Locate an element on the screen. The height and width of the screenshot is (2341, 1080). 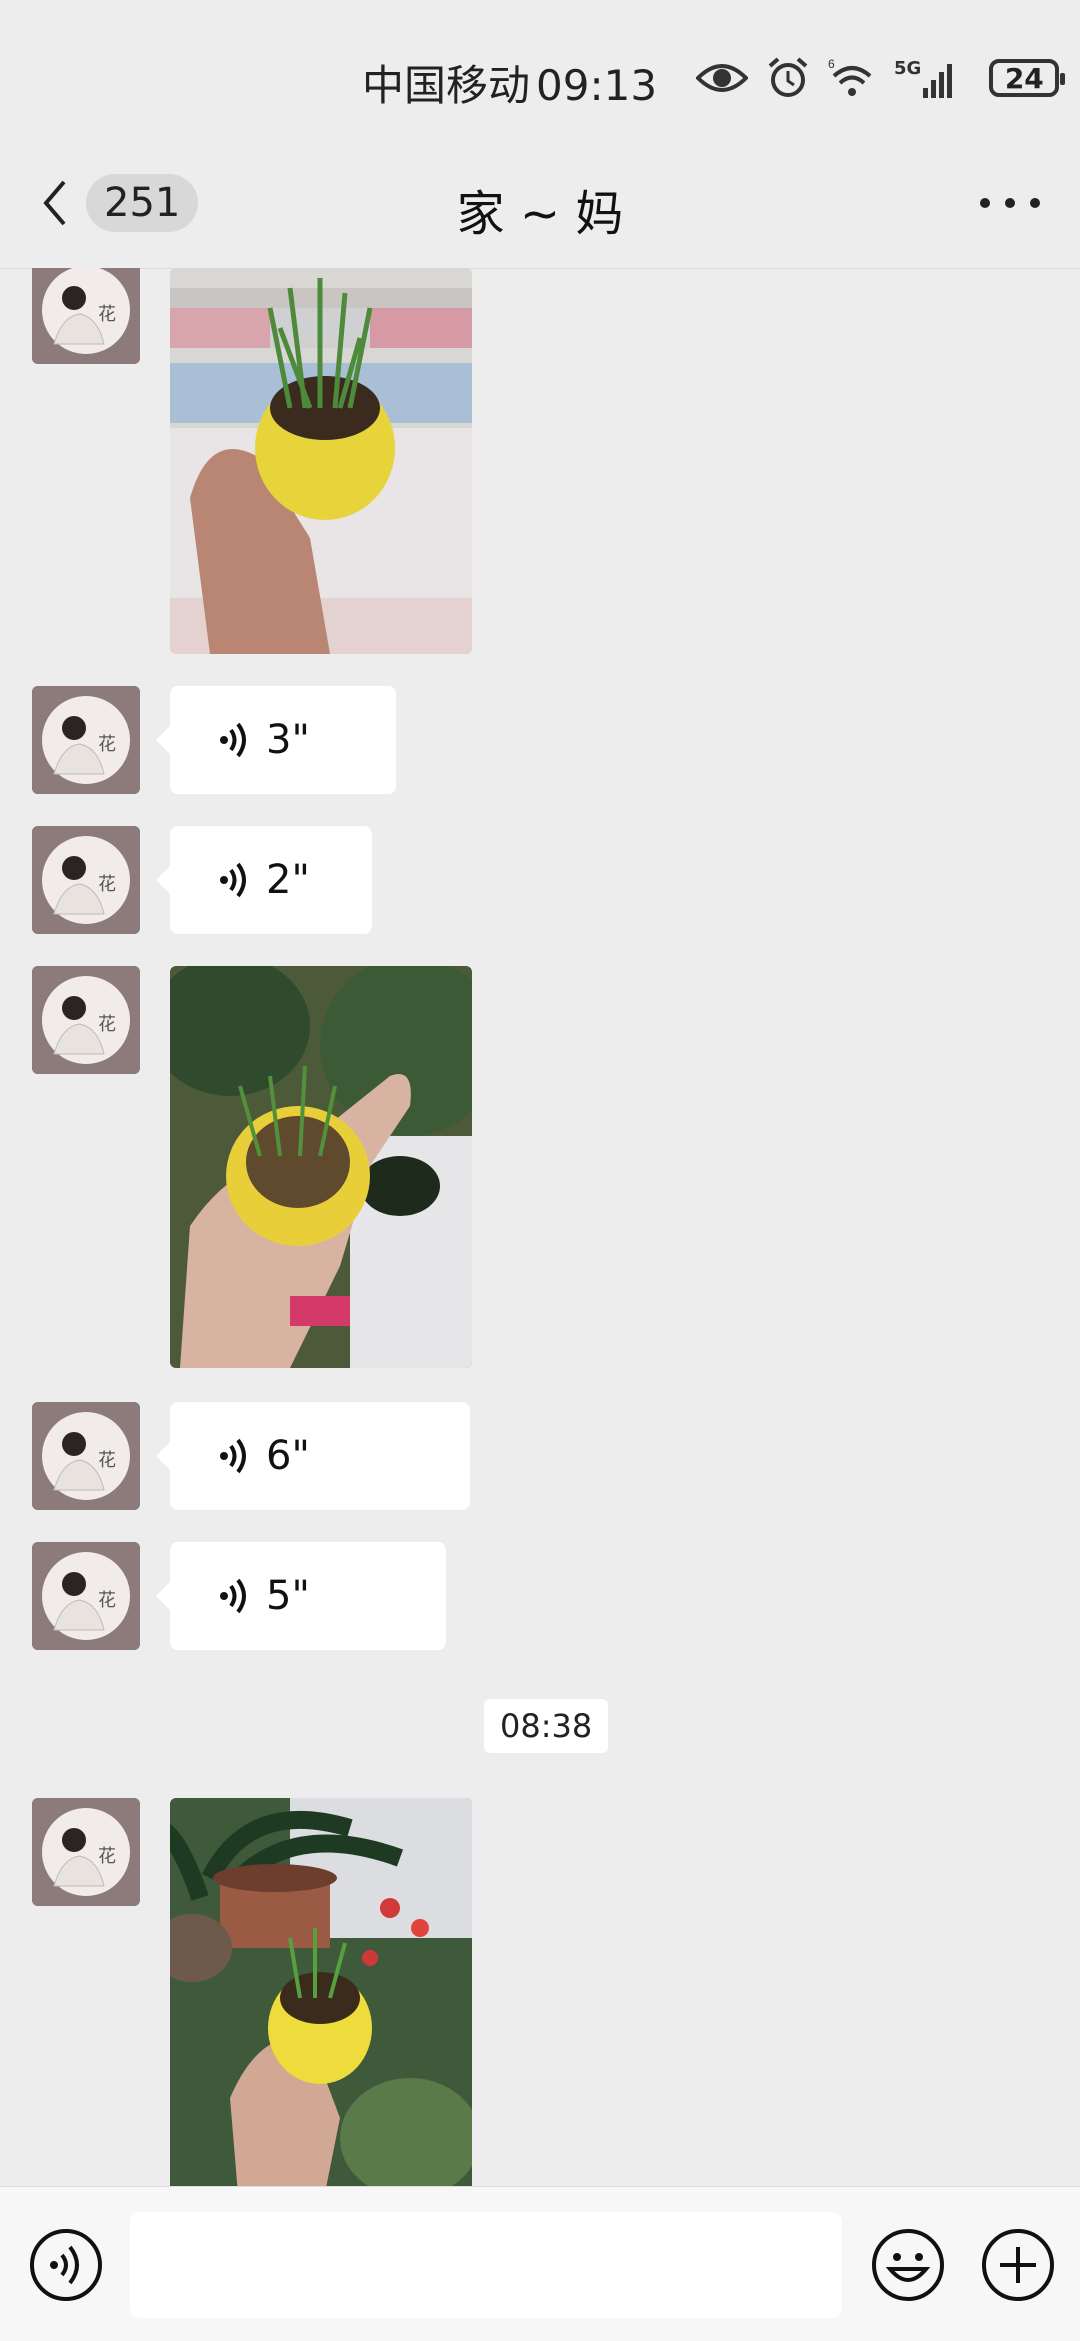
battery-icon: 24 is located at coordinates (1027, 78).